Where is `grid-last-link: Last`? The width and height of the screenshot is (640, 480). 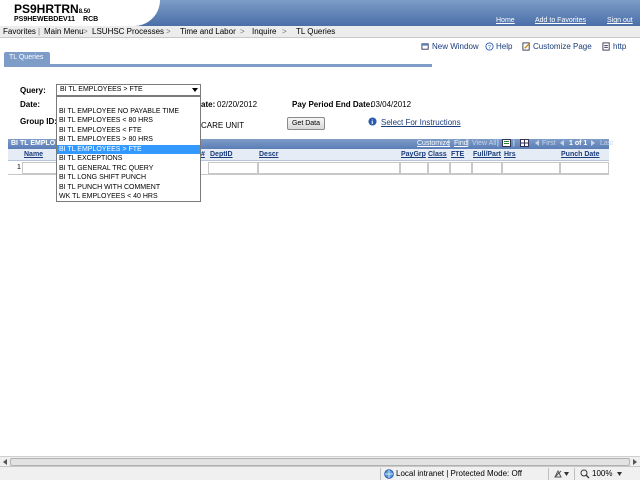 grid-last-link: Last is located at coordinates (606, 143).